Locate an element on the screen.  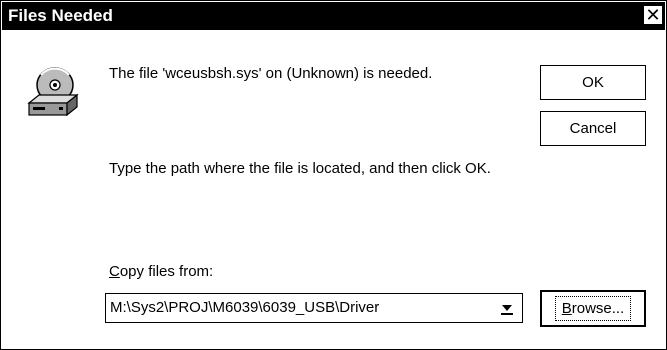
cancel-button-label: Cancel is located at coordinates (593, 128).